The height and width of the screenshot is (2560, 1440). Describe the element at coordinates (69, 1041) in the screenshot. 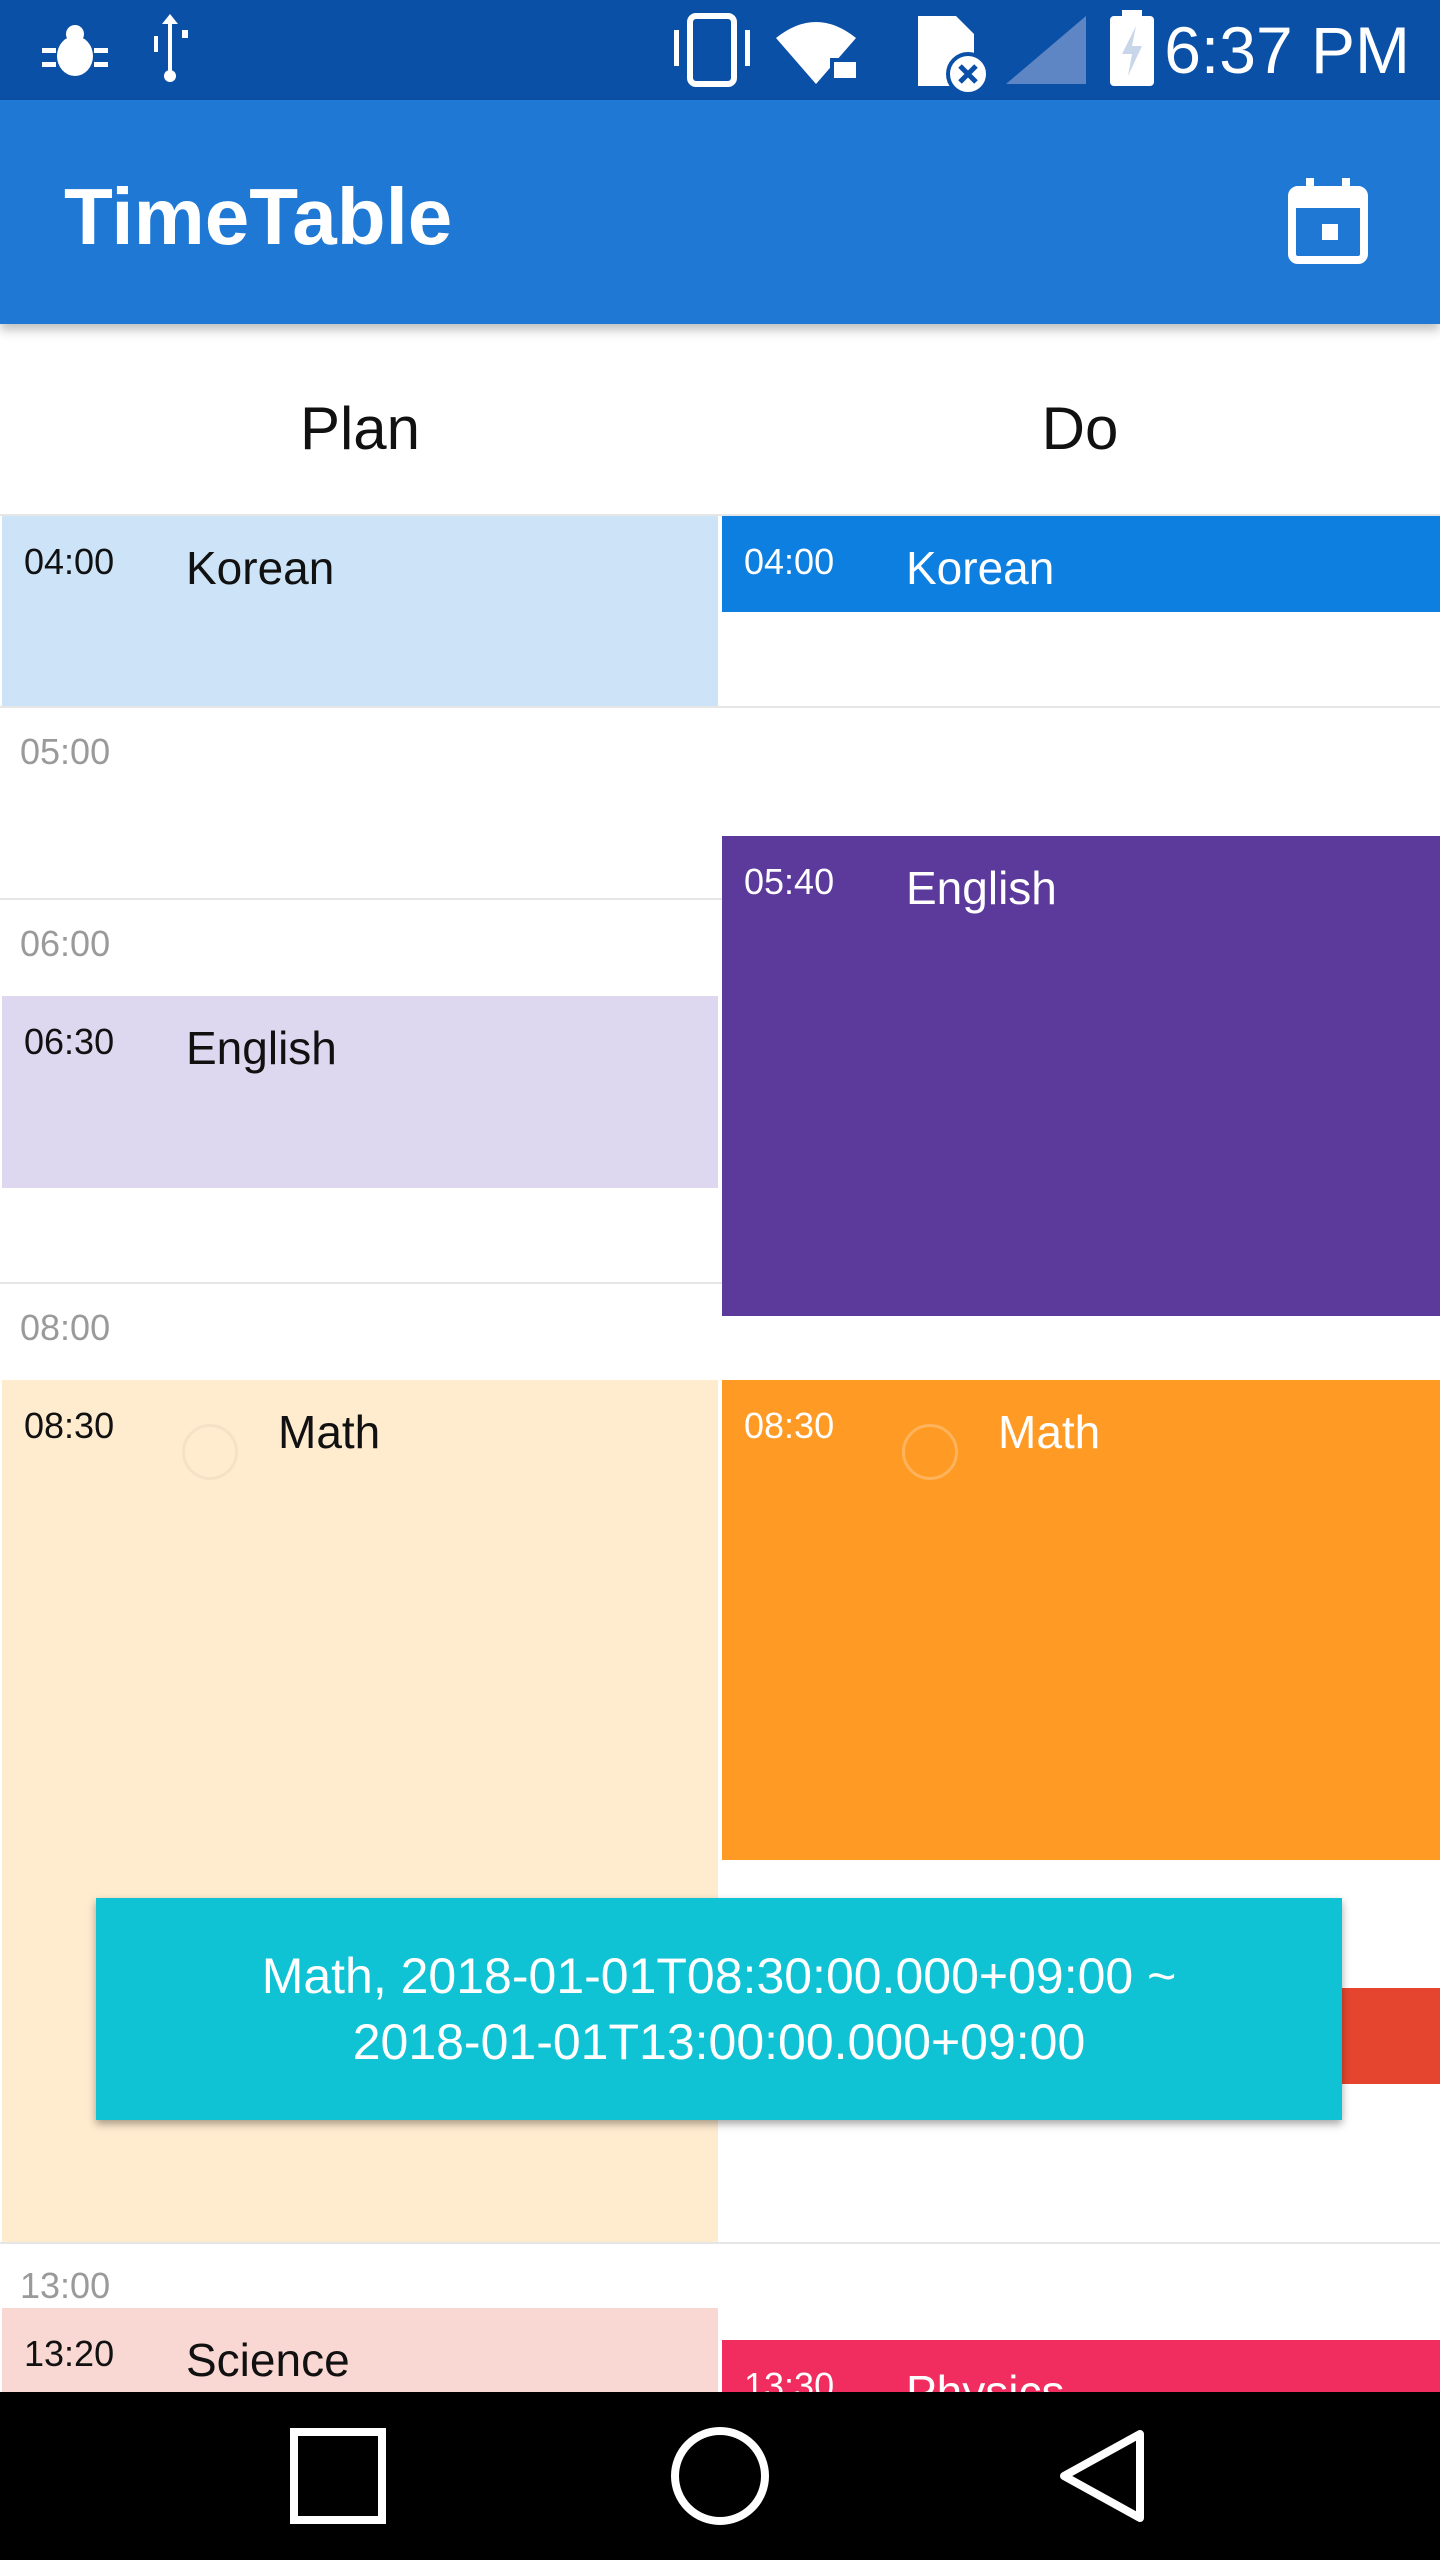

I see `block-time: 06:30` at that location.